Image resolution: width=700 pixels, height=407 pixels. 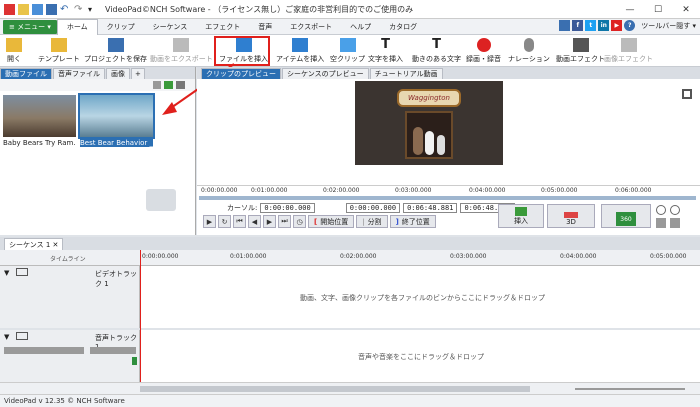 What do you see at coordinates (331, 221) in the screenshot?
I see `start-position-button: [開始位置` at bounding box center [331, 221].